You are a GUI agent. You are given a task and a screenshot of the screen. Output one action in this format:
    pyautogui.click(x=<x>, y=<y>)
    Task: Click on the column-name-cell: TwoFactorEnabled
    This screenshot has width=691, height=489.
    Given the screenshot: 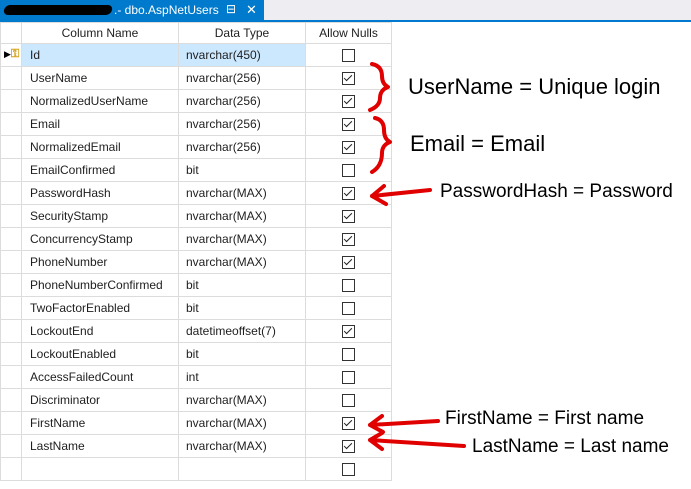 What is the action you would take?
    pyautogui.click(x=100, y=308)
    